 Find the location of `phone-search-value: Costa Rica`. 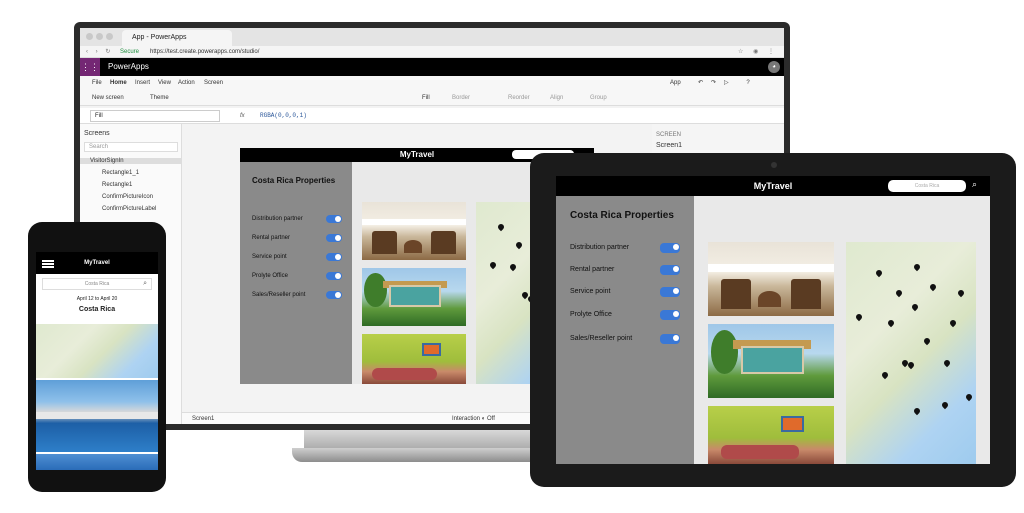

phone-search-value: Costa Rica is located at coordinates (97, 284).